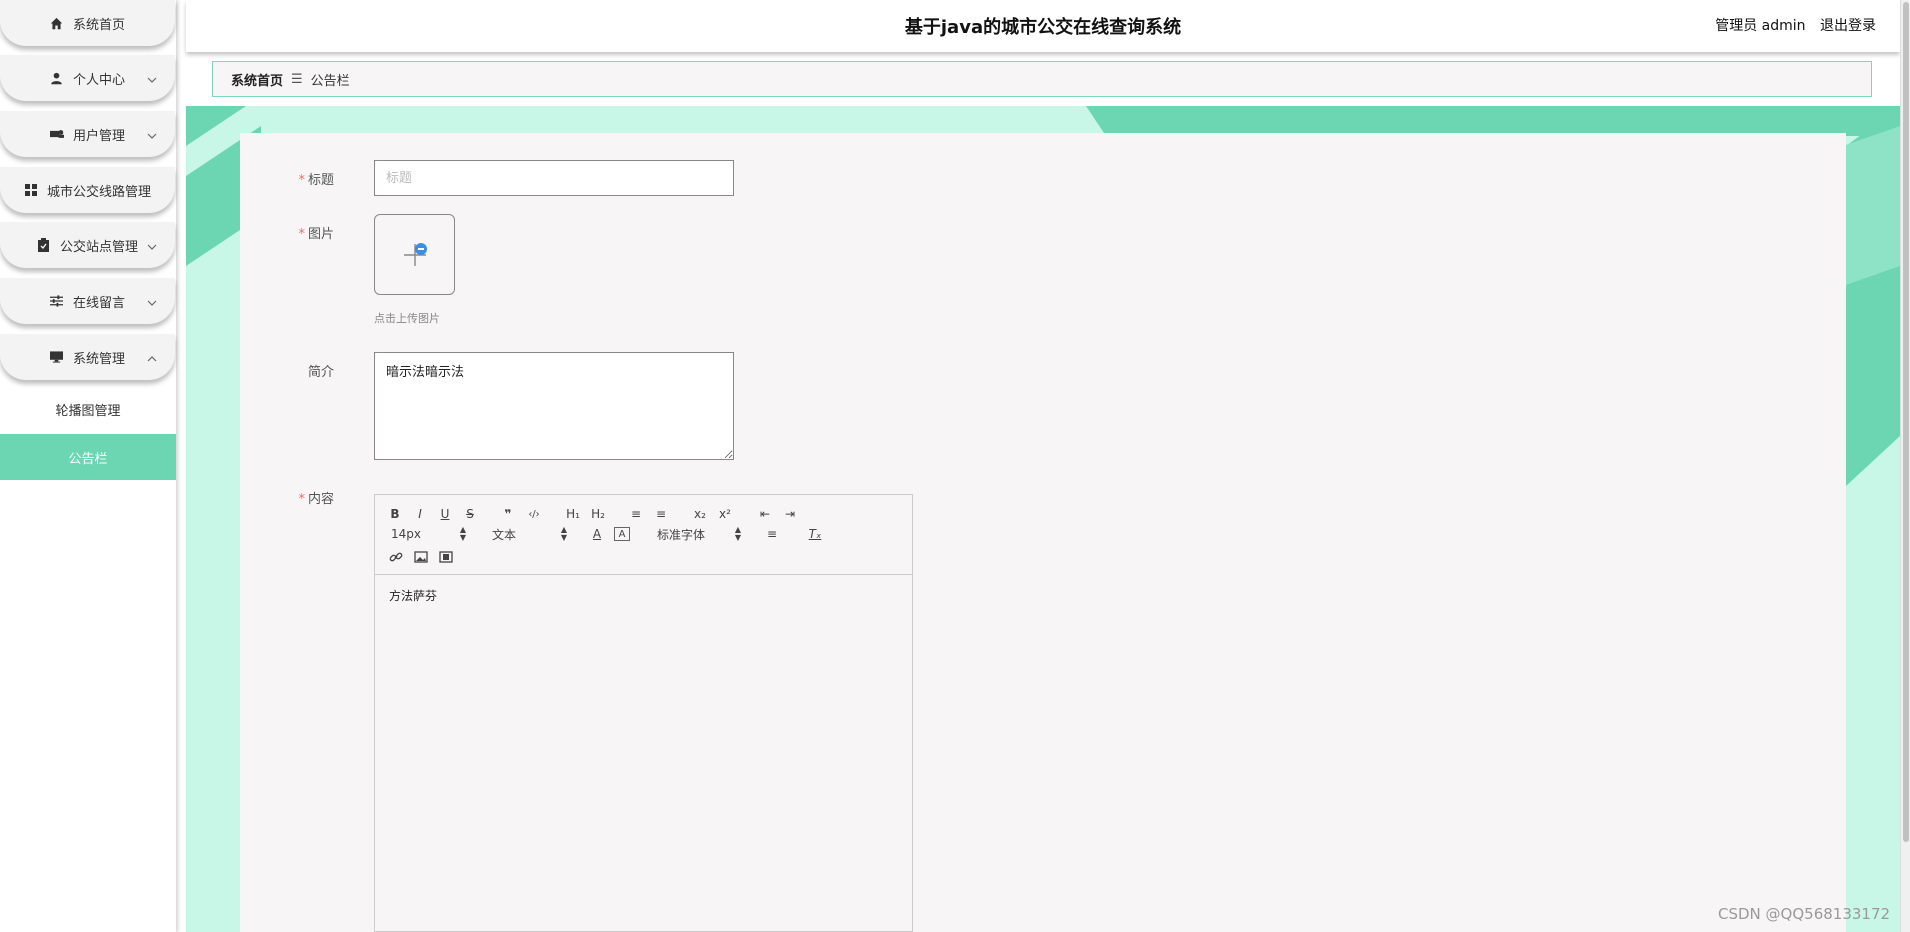 This screenshot has width=1910, height=932. Describe the element at coordinates (1760, 26) in the screenshot. I see `user-label: 管理员 admin` at that location.